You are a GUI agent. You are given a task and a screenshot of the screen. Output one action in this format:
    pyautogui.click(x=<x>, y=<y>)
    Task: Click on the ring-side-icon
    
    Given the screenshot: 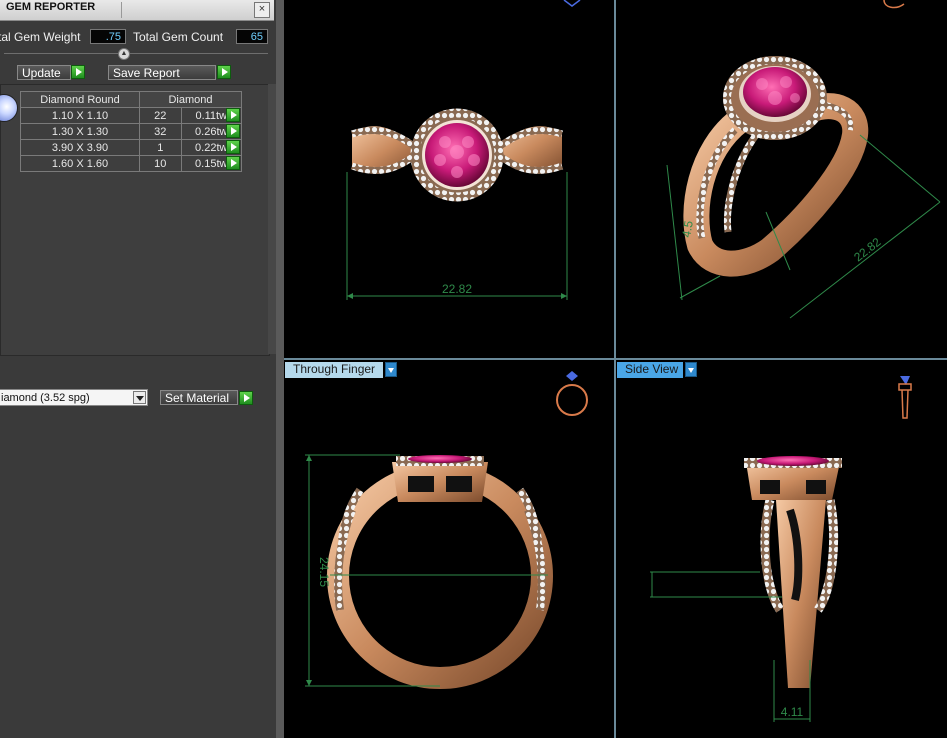 What is the action you would take?
    pyautogui.click(x=905, y=397)
    